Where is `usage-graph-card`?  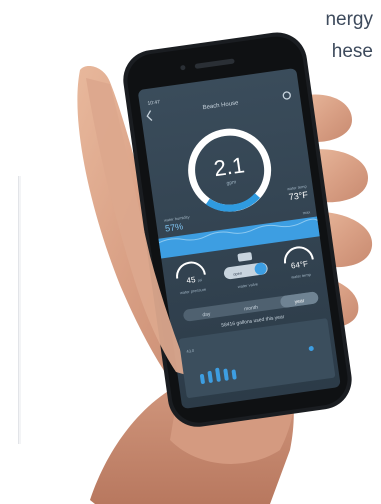 usage-graph-card is located at coordinates (257, 358).